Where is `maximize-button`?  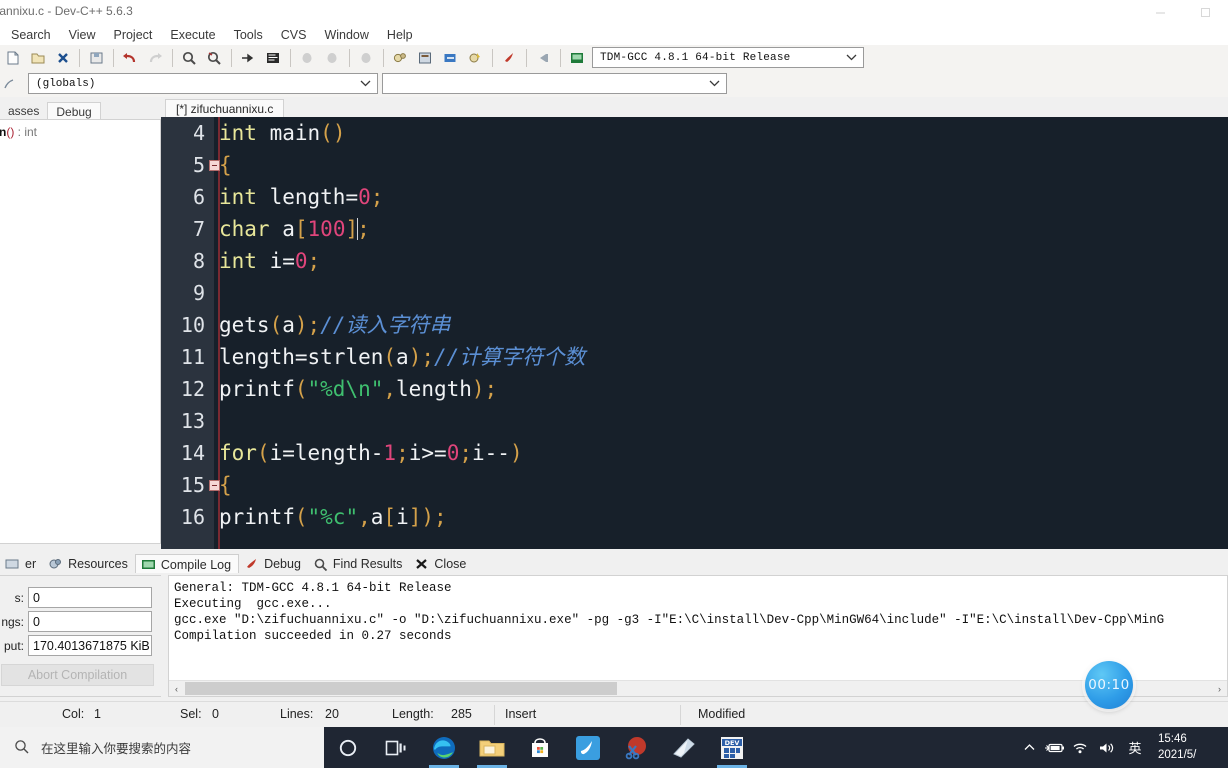 maximize-button is located at coordinates (1205, 12).